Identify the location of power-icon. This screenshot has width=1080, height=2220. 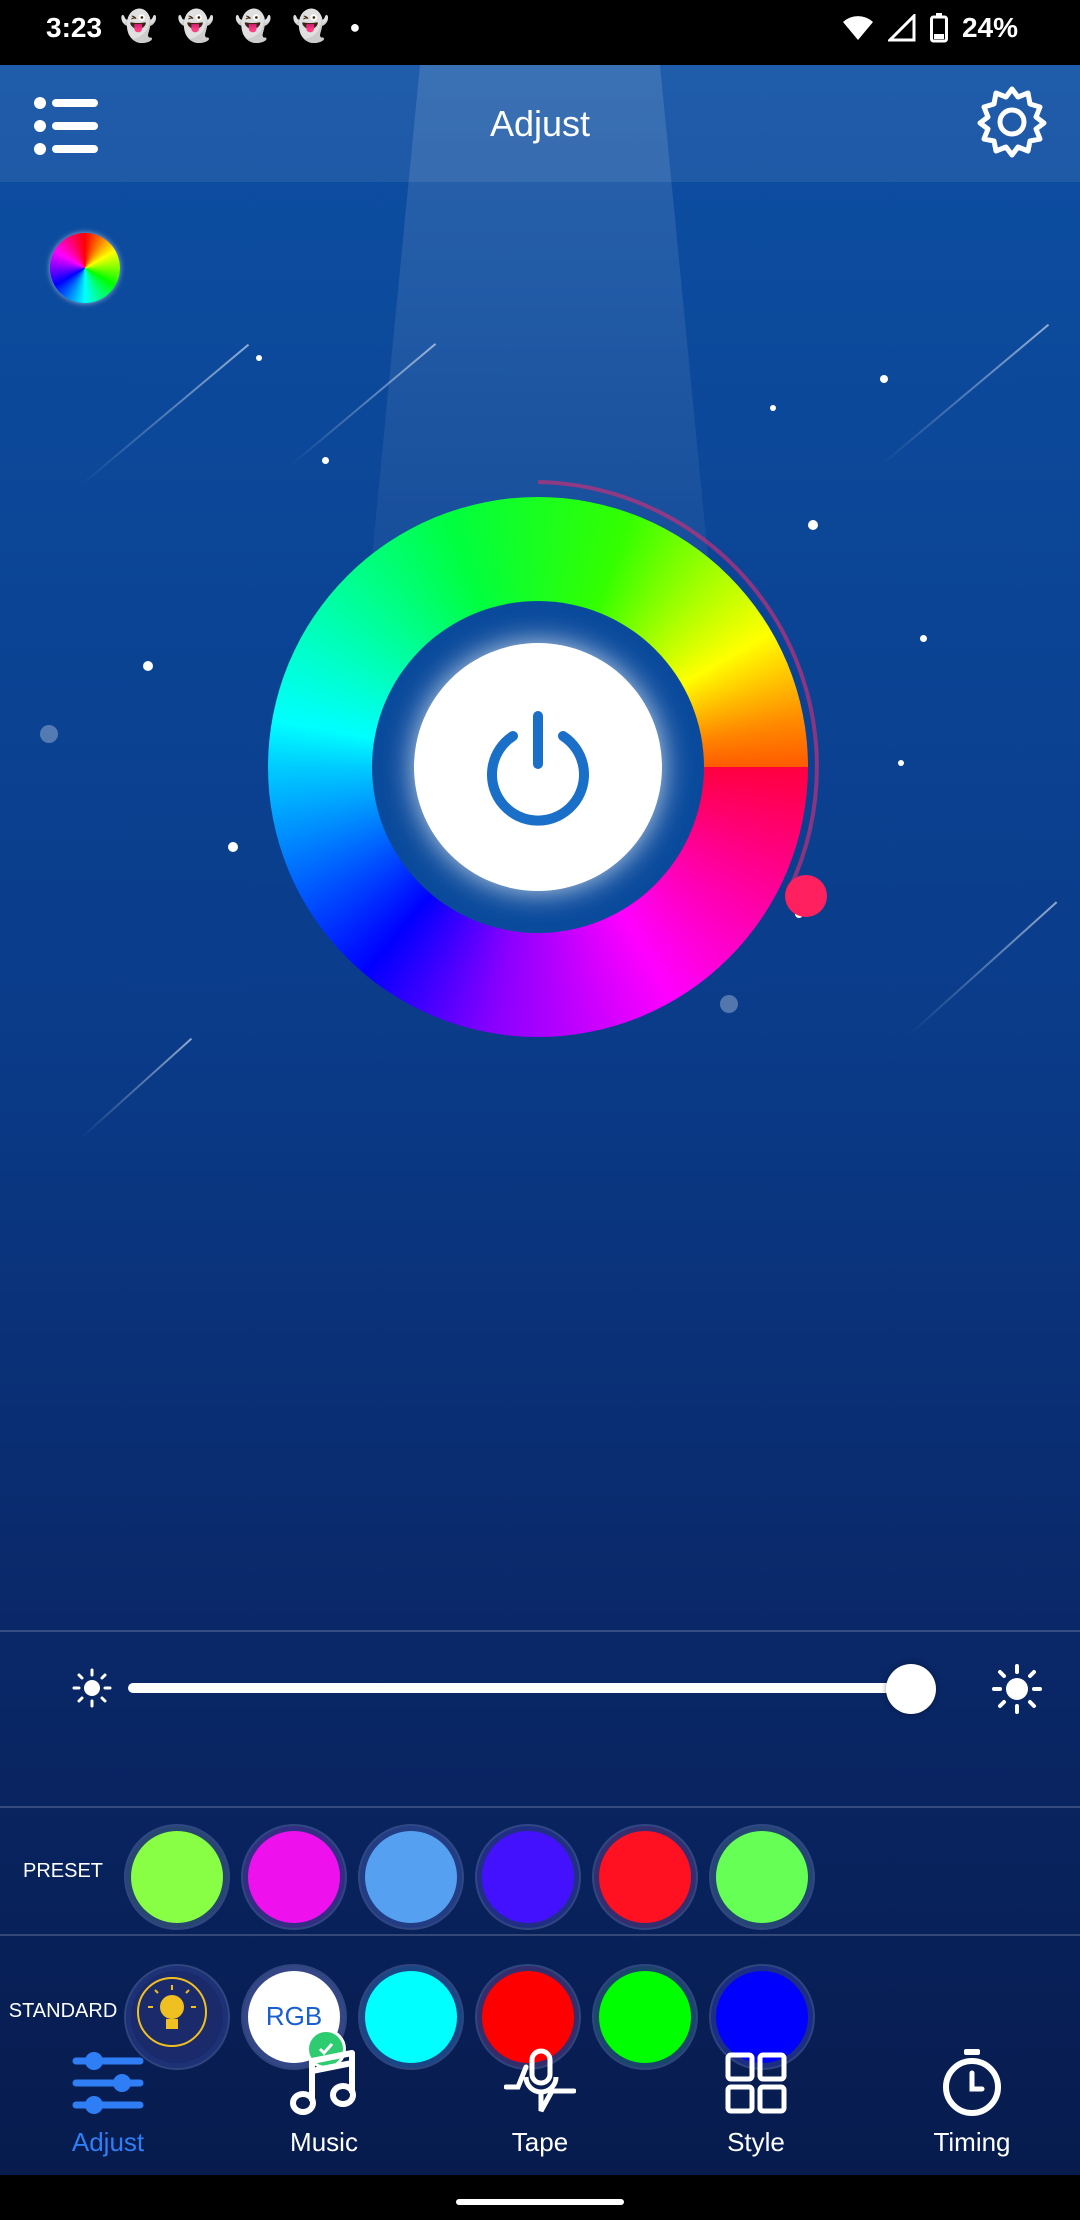
(538, 768).